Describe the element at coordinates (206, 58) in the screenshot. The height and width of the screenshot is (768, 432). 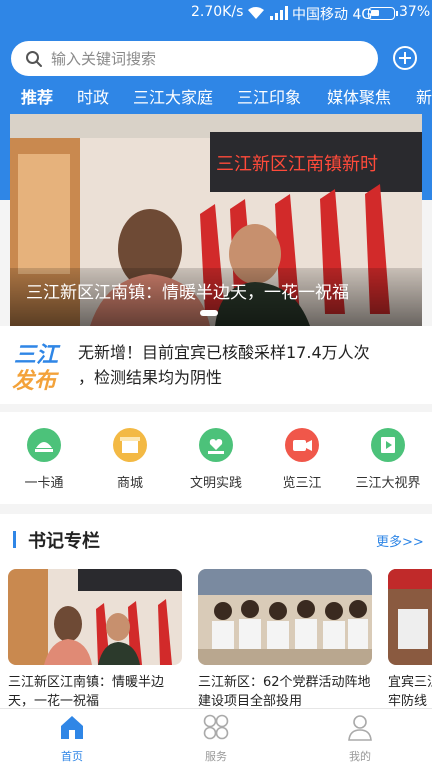
I see `search-input` at that location.